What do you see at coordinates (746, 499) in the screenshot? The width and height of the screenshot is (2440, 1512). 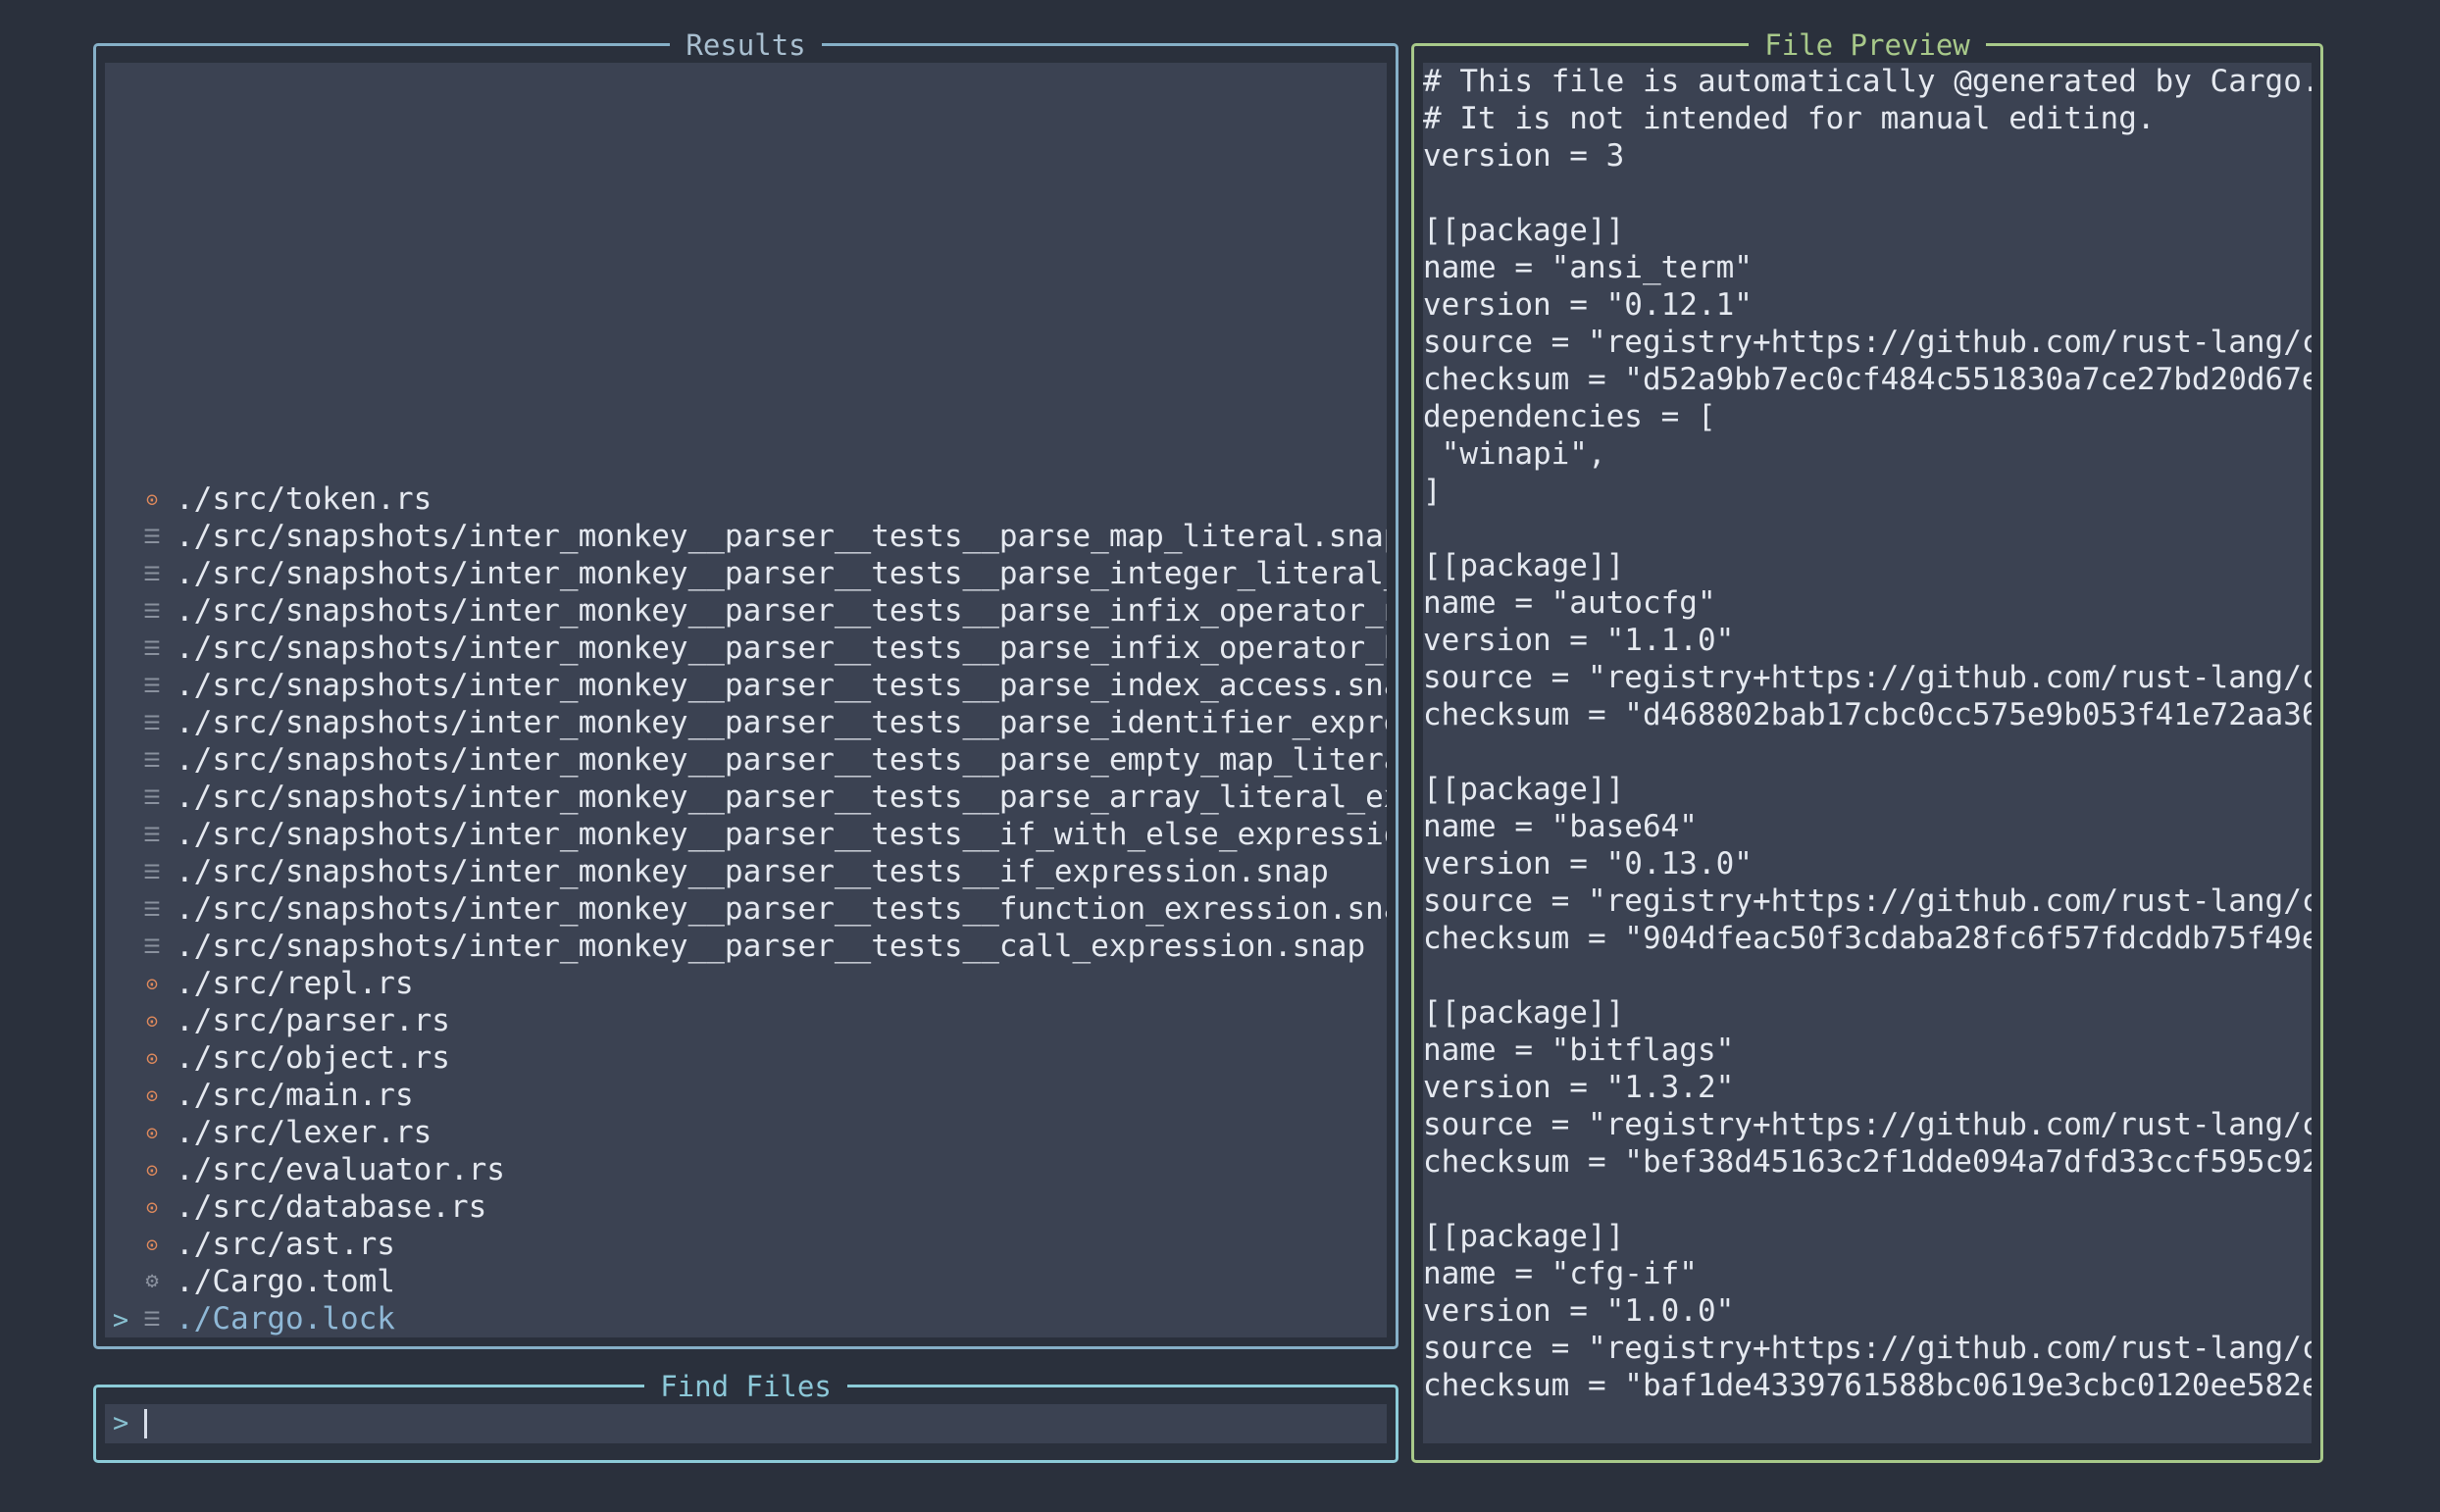 I see `result-item: ⊙ ./src/token.rs` at bounding box center [746, 499].